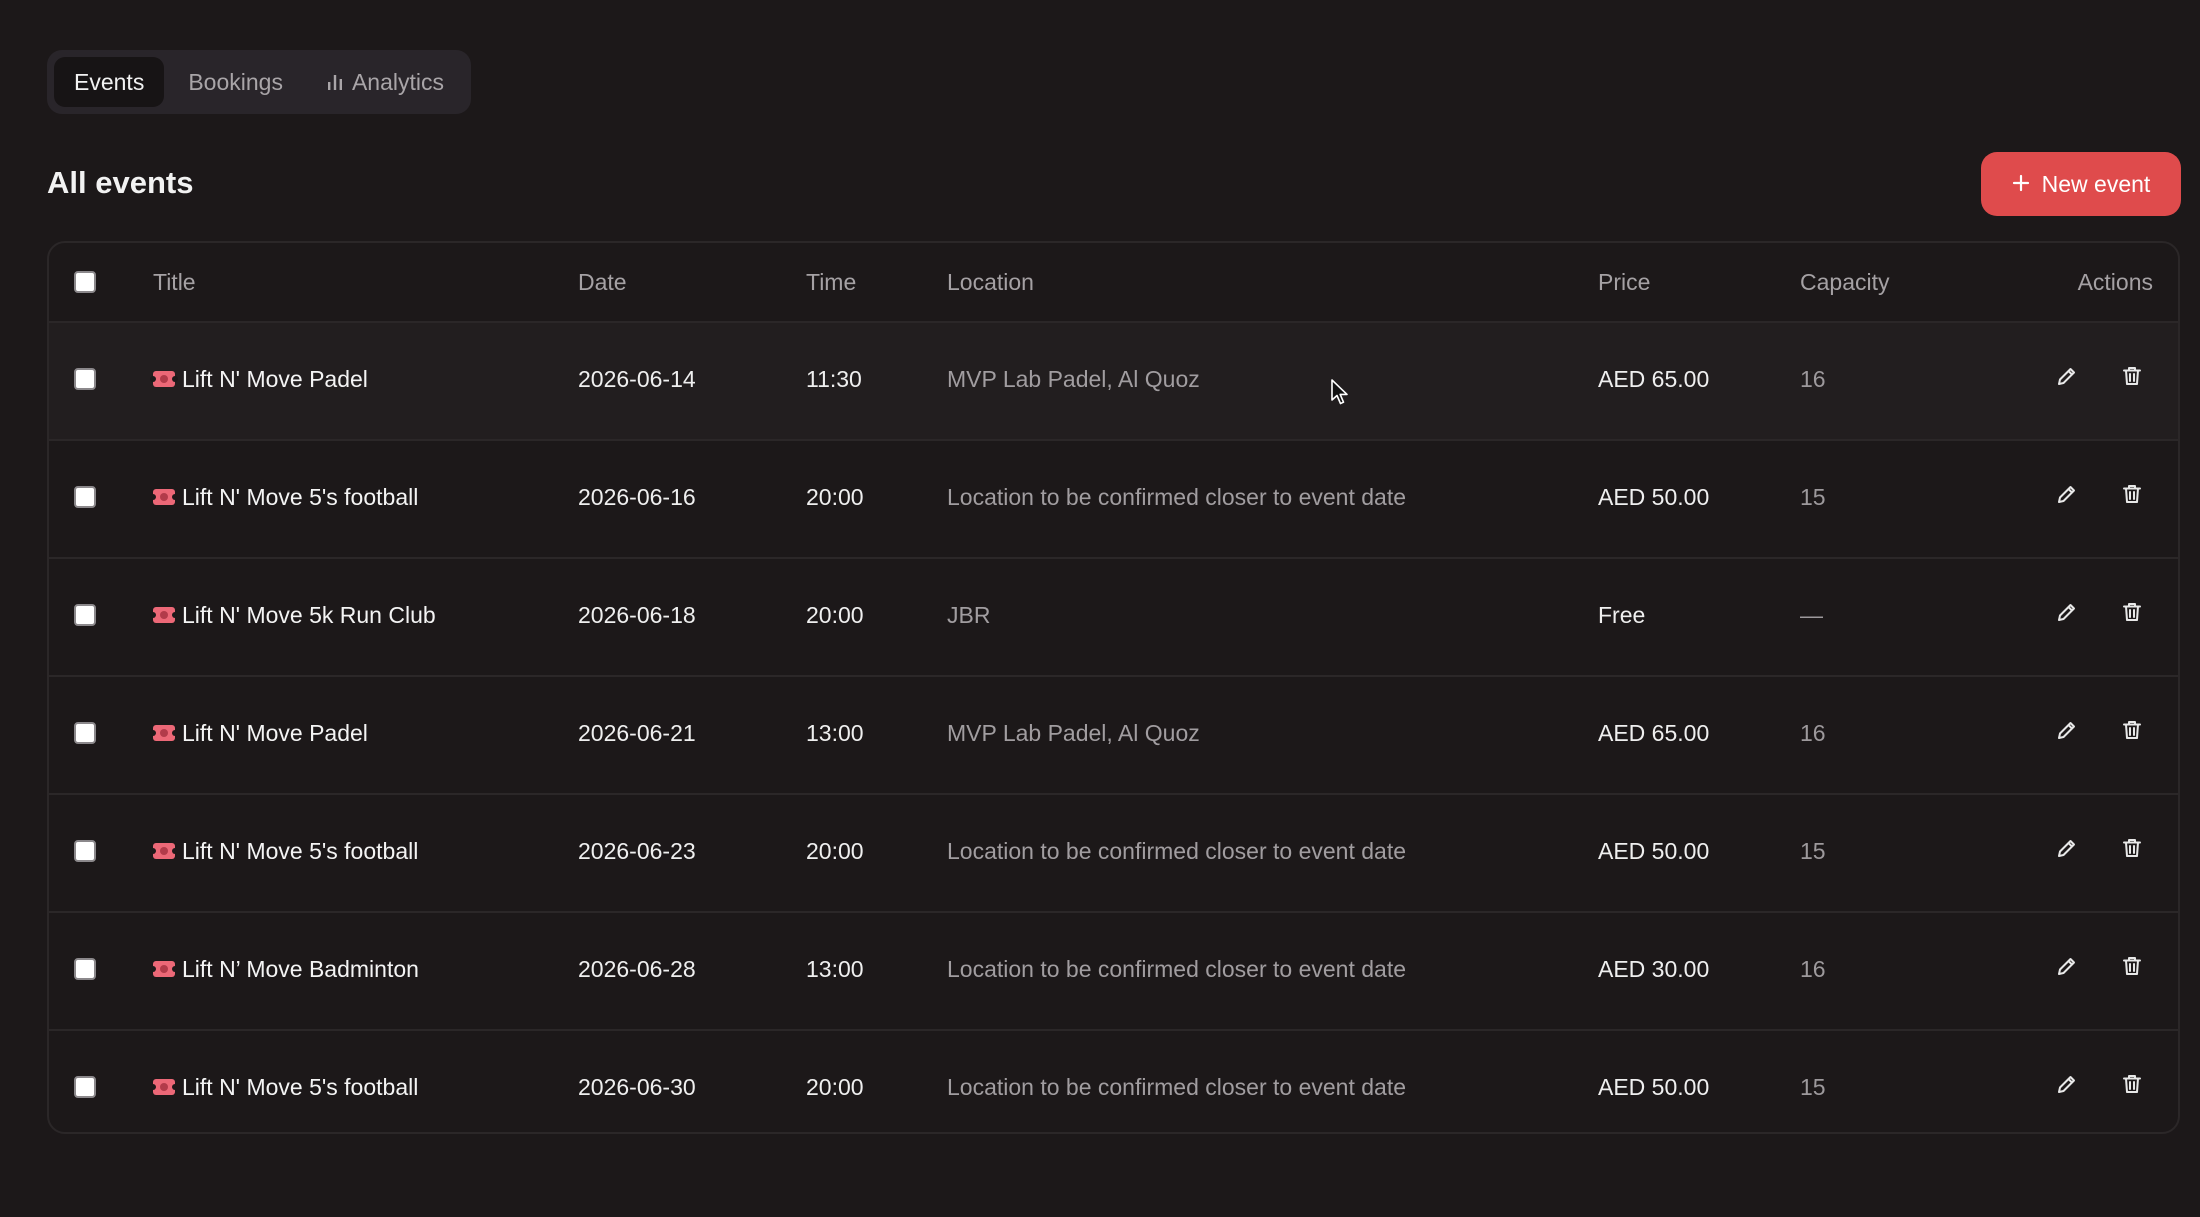 The height and width of the screenshot is (1217, 2200). What do you see at coordinates (309, 614) in the screenshot?
I see `event-title: Lift N' Move 5k Run Club` at bounding box center [309, 614].